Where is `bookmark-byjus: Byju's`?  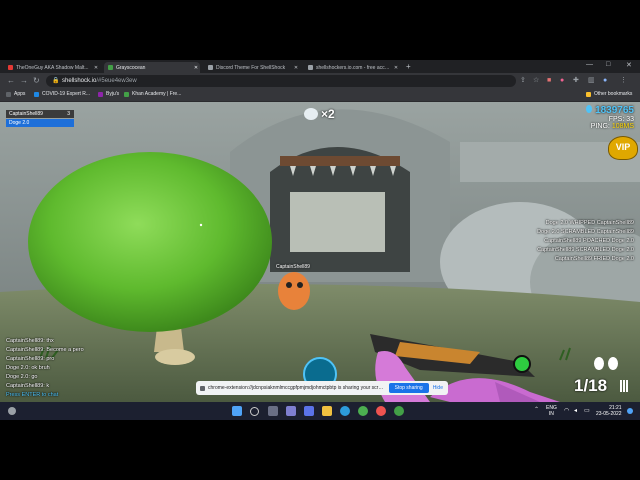
bookmark-byjus: Byju's is located at coordinates (108, 94).